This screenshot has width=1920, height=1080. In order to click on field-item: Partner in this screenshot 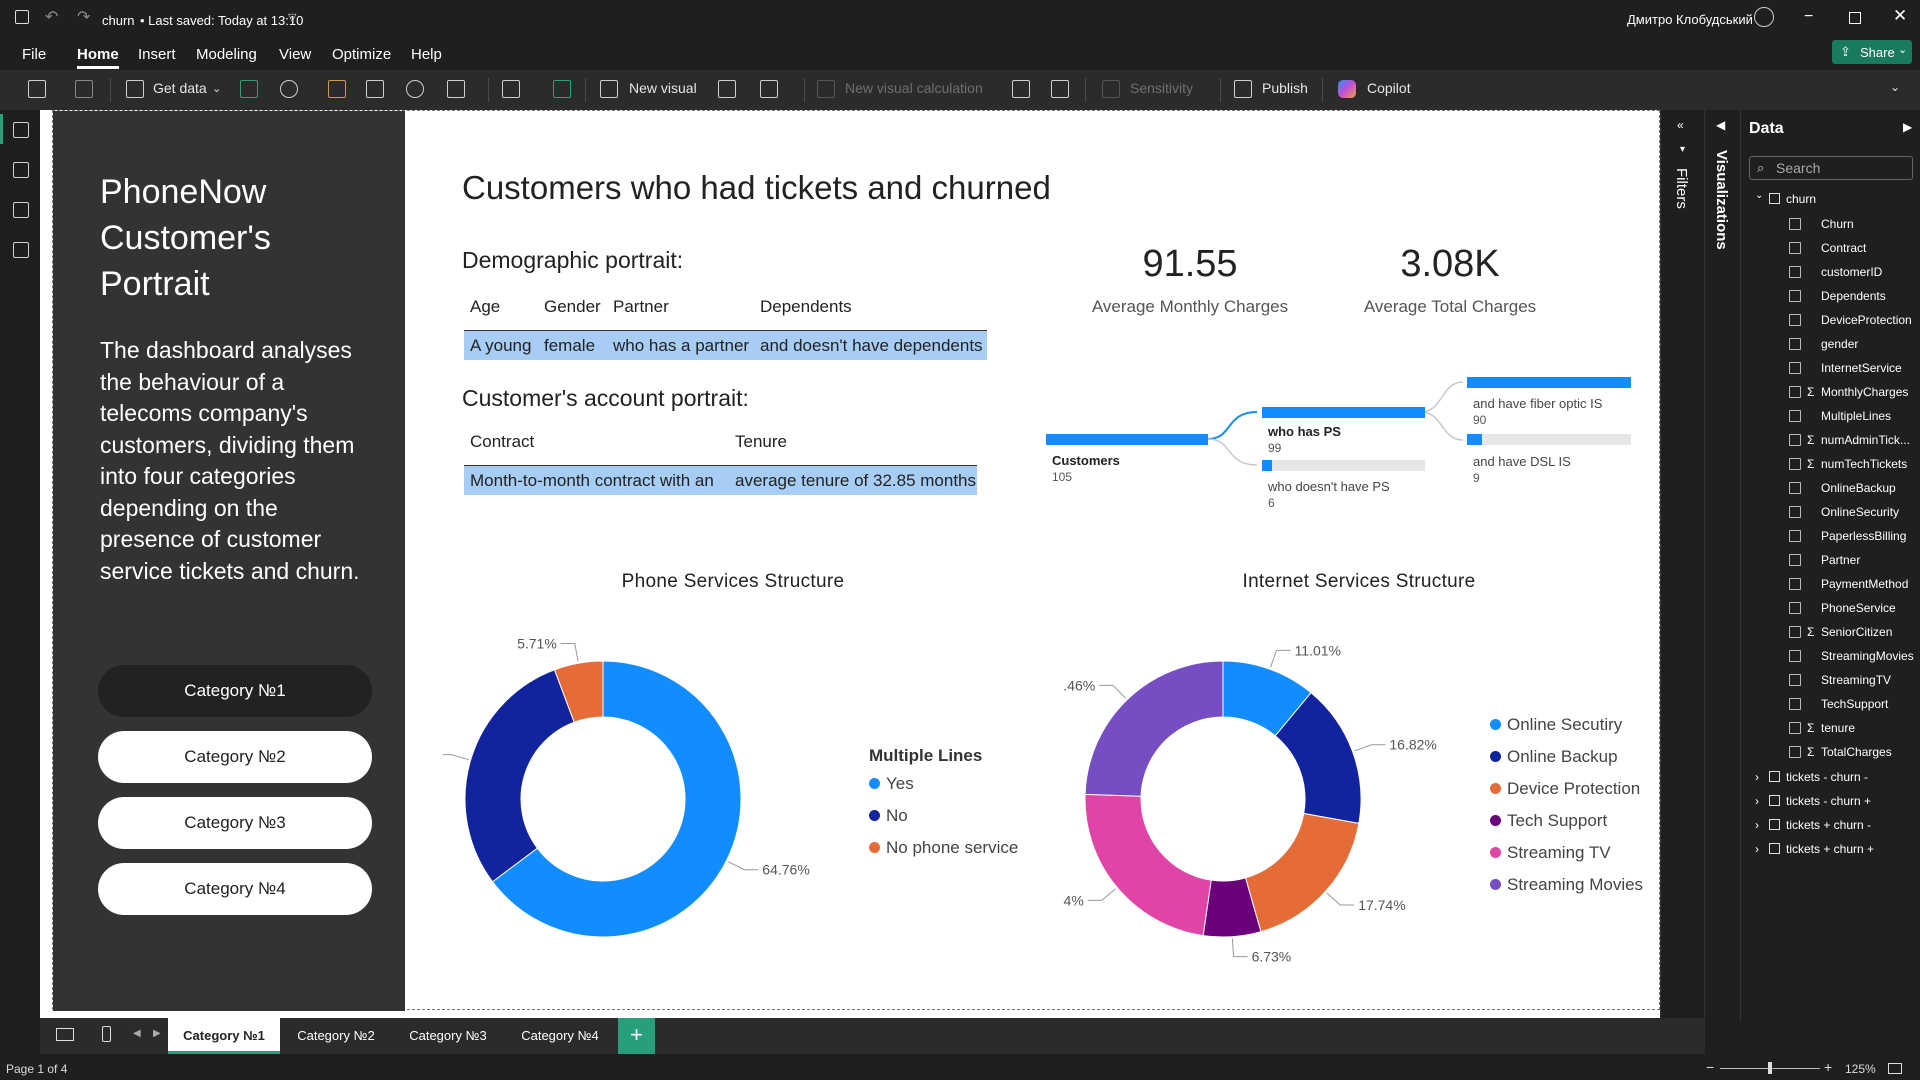, I will do `click(1840, 560)`.